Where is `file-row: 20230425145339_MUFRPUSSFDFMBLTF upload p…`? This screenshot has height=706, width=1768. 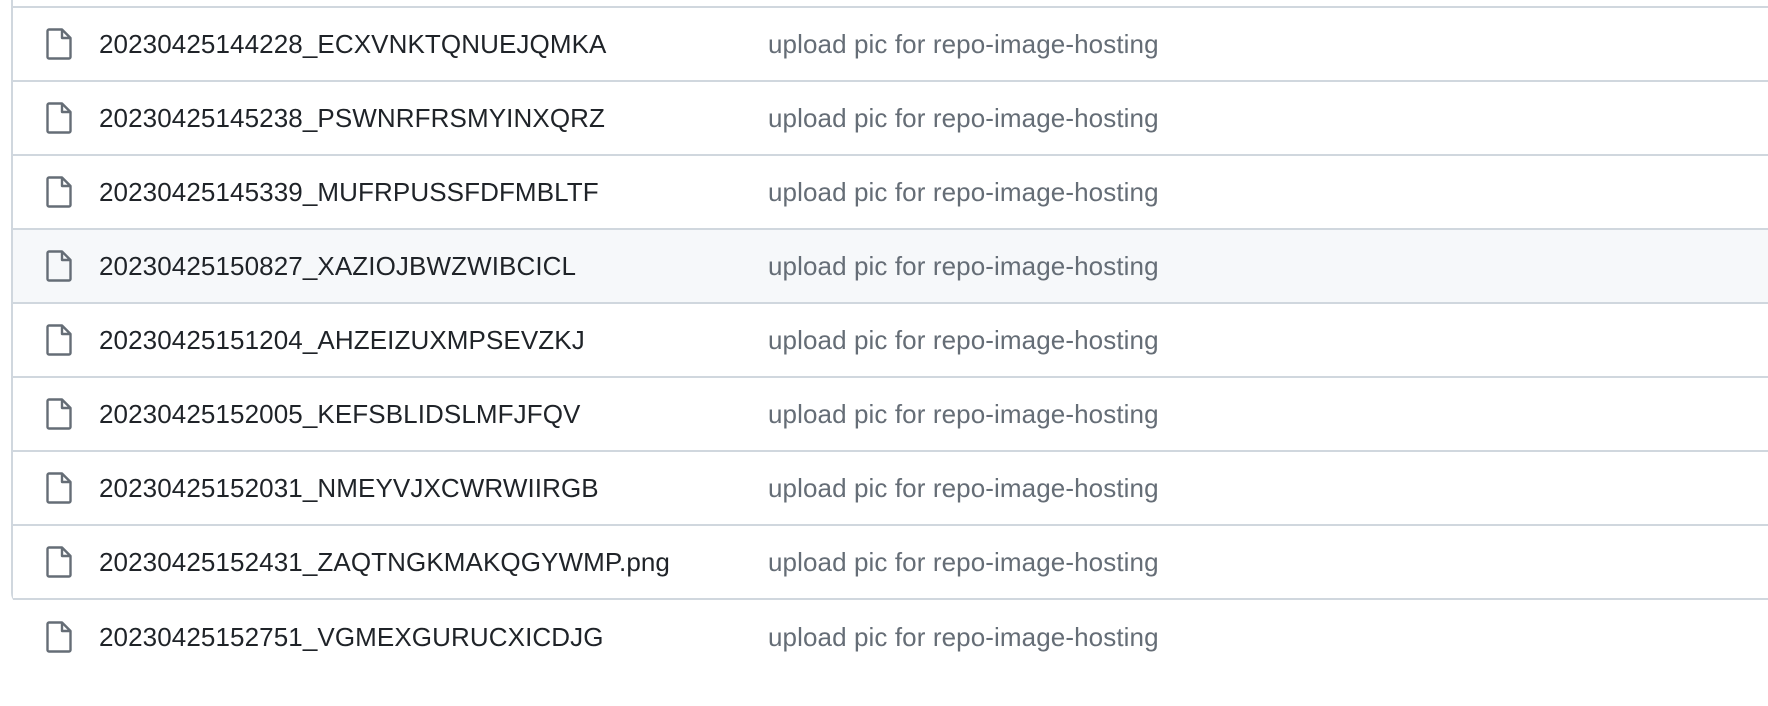
file-row: 20230425145339_MUFRPUSSFDFMBLTF upload p… is located at coordinates (890, 193).